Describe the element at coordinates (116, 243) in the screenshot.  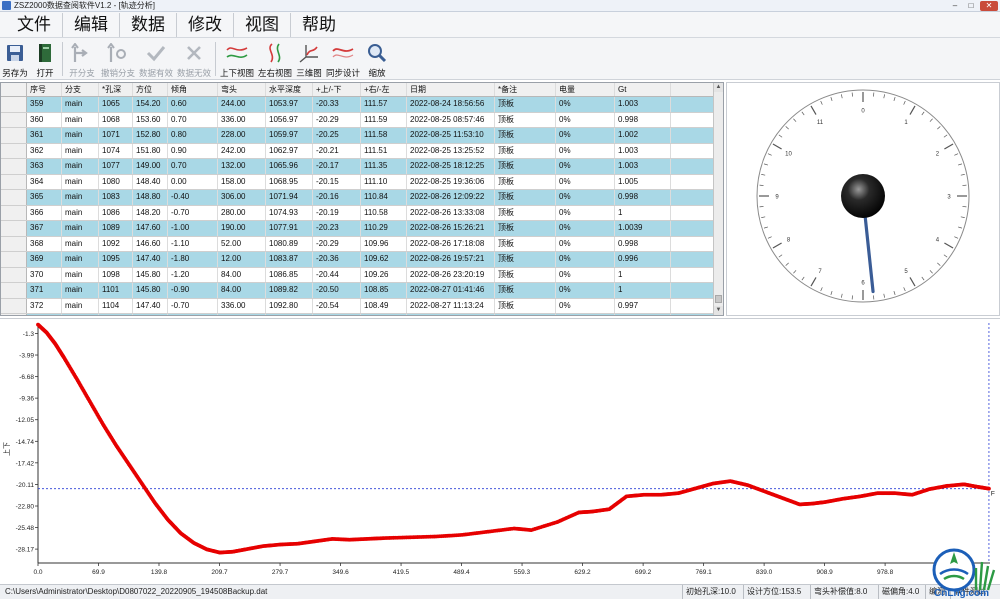
I see `cell-depth: 1092` at that location.